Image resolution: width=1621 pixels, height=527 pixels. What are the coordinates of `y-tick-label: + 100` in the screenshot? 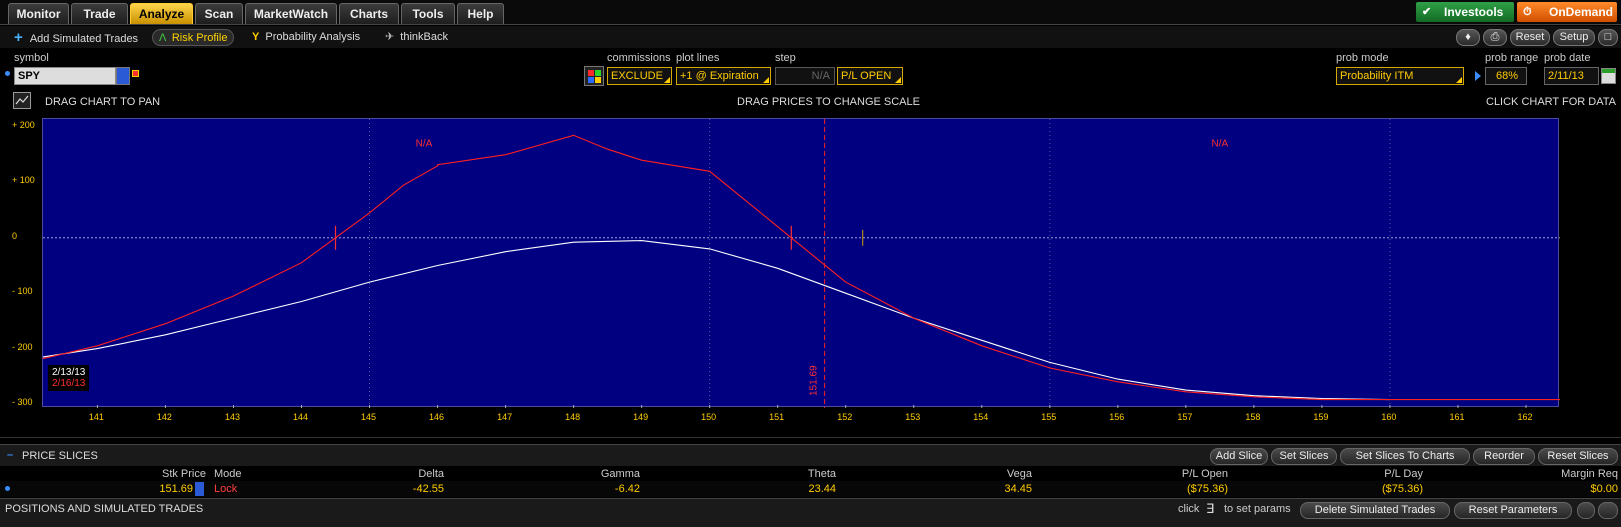 It's located at (23, 180).